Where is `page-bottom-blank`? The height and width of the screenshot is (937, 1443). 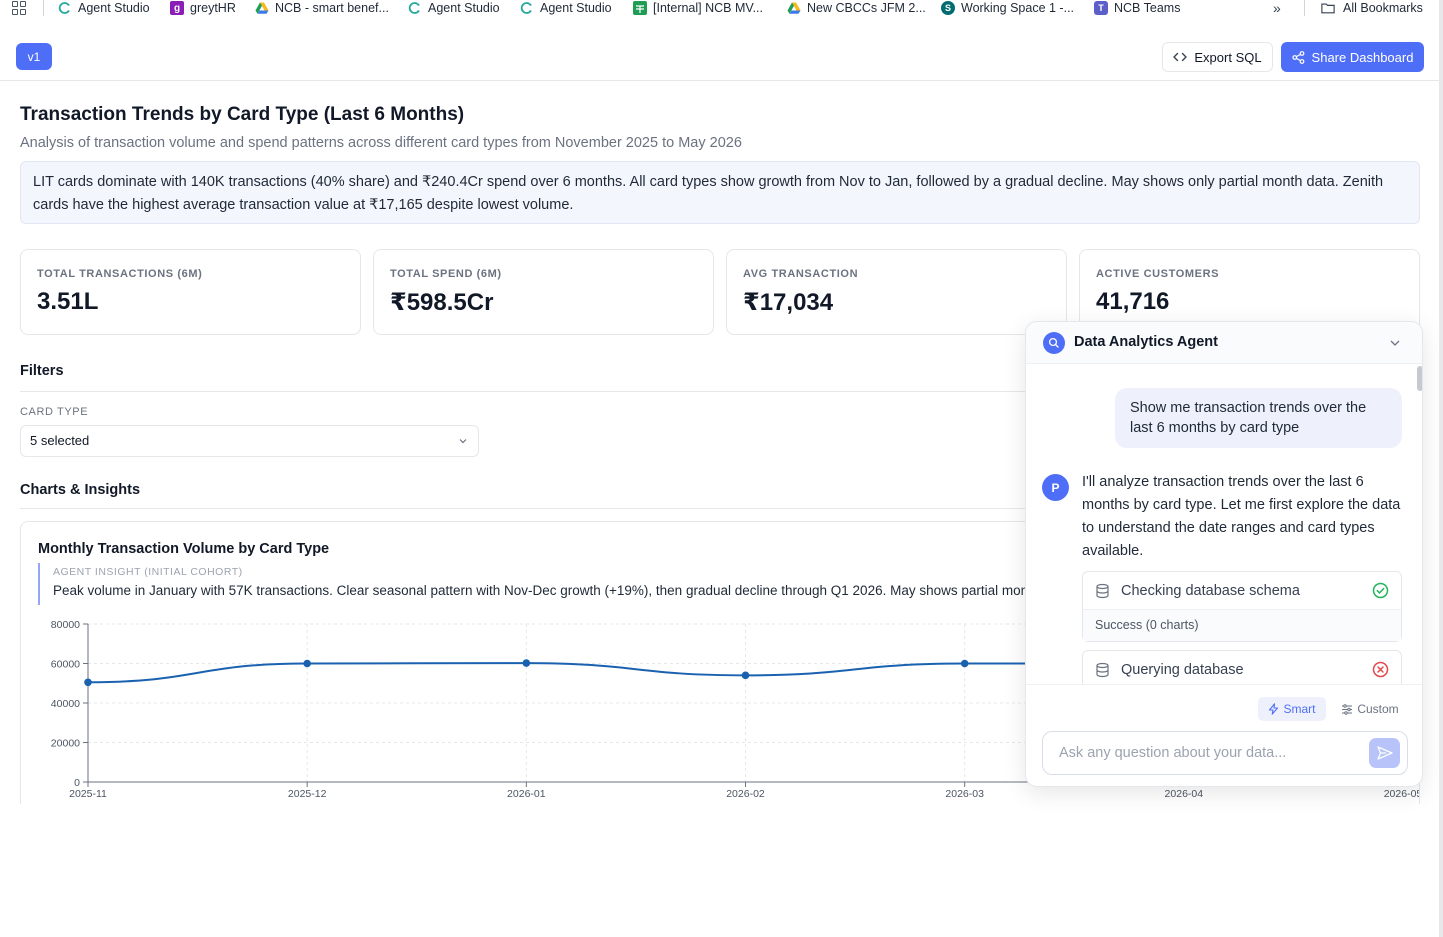
page-bottom-blank is located at coordinates (721, 870).